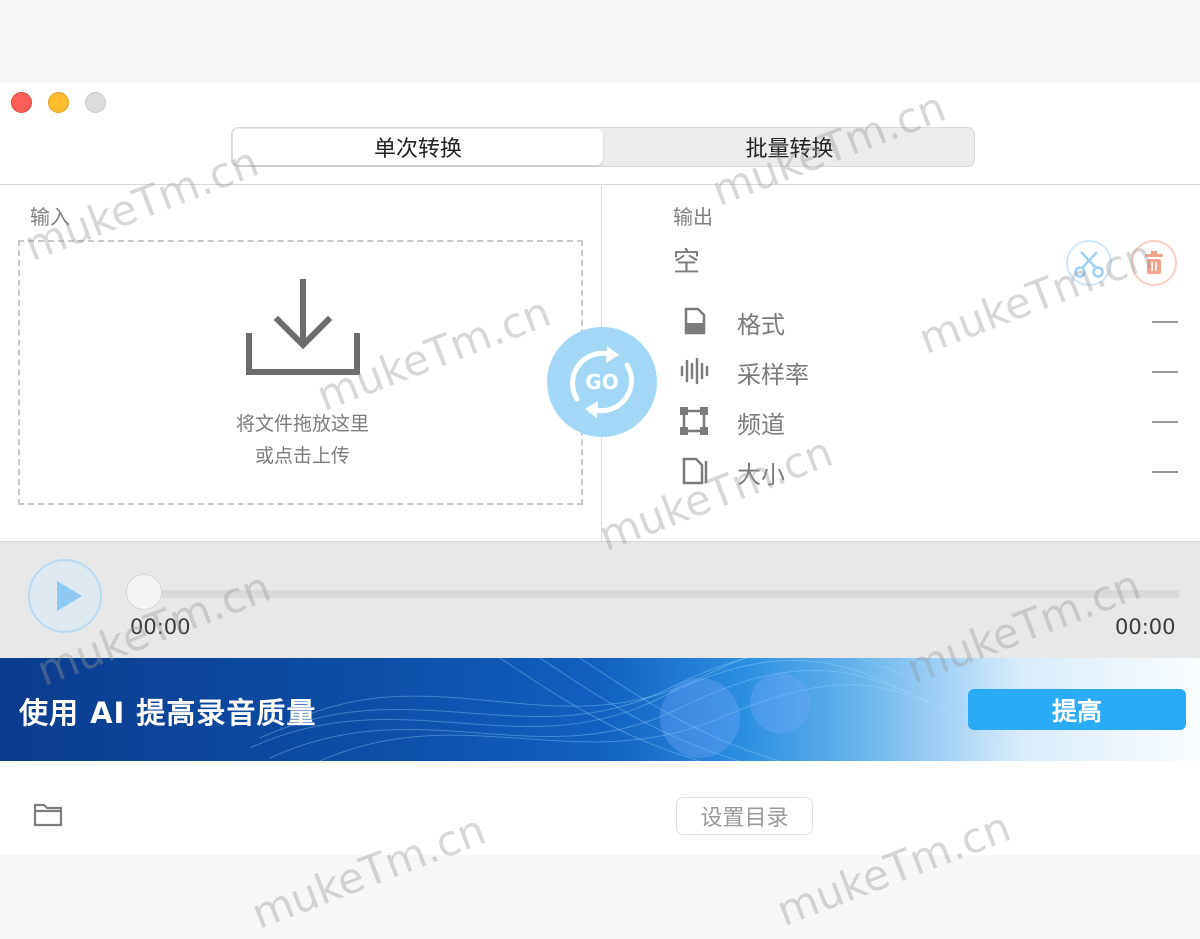 The height and width of the screenshot is (939, 1200). I want to click on trash-icon, so click(1154, 262).